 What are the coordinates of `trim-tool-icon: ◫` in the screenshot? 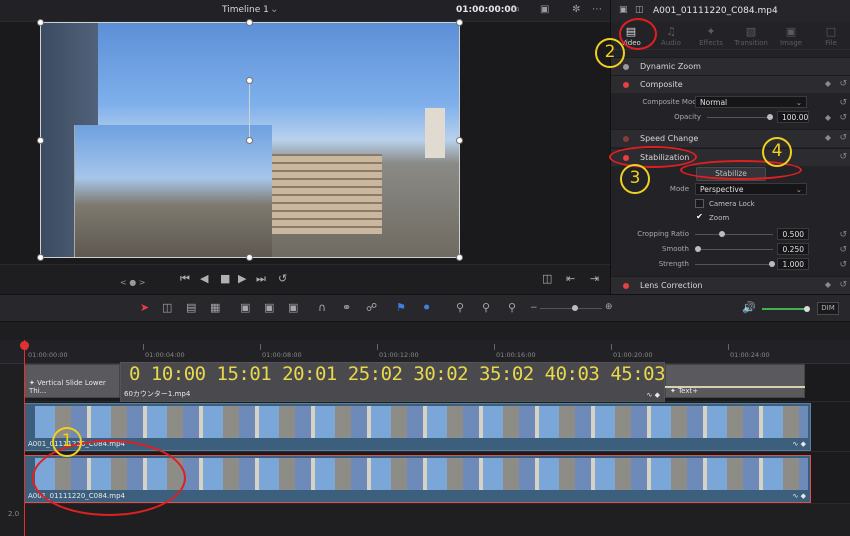 It's located at (167, 307).